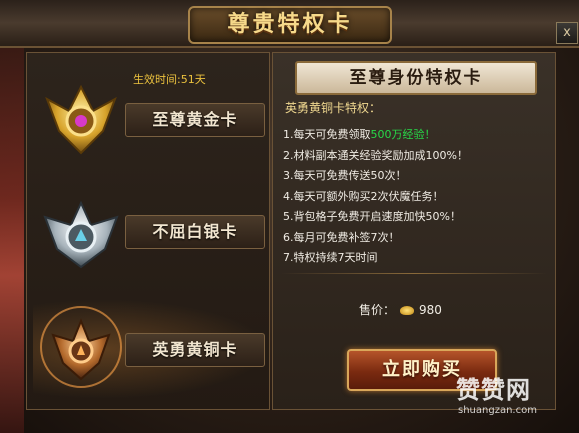 The height and width of the screenshot is (433, 579). Describe the element at coordinates (81, 234) in the screenshot. I see `silver-badge-icon` at that location.